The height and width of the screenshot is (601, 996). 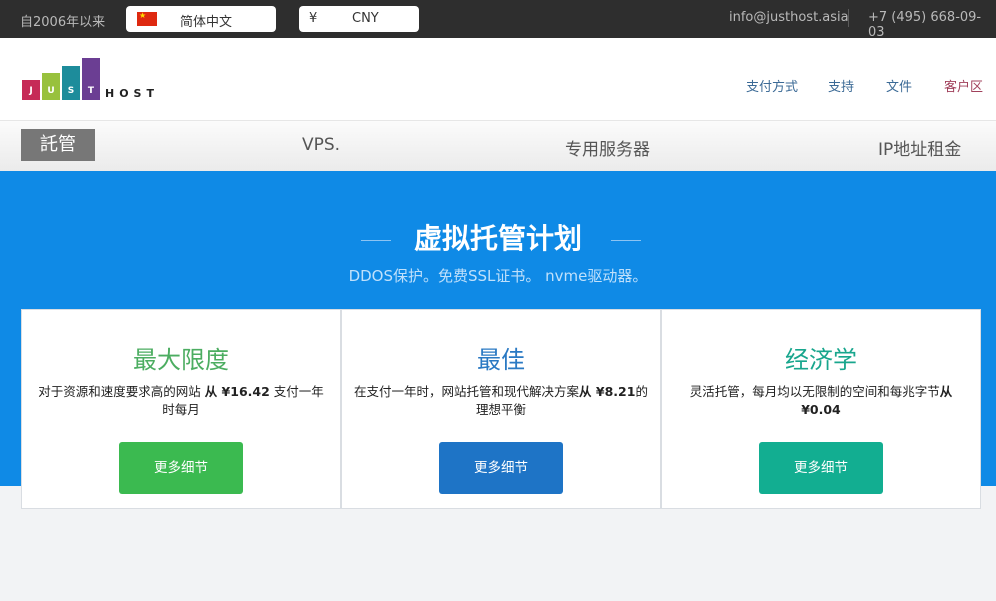 I want to click on plan-description: 灵活托管，每月均以无限制的空间和每兆字节从 ¥0.04, so click(x=821, y=400).